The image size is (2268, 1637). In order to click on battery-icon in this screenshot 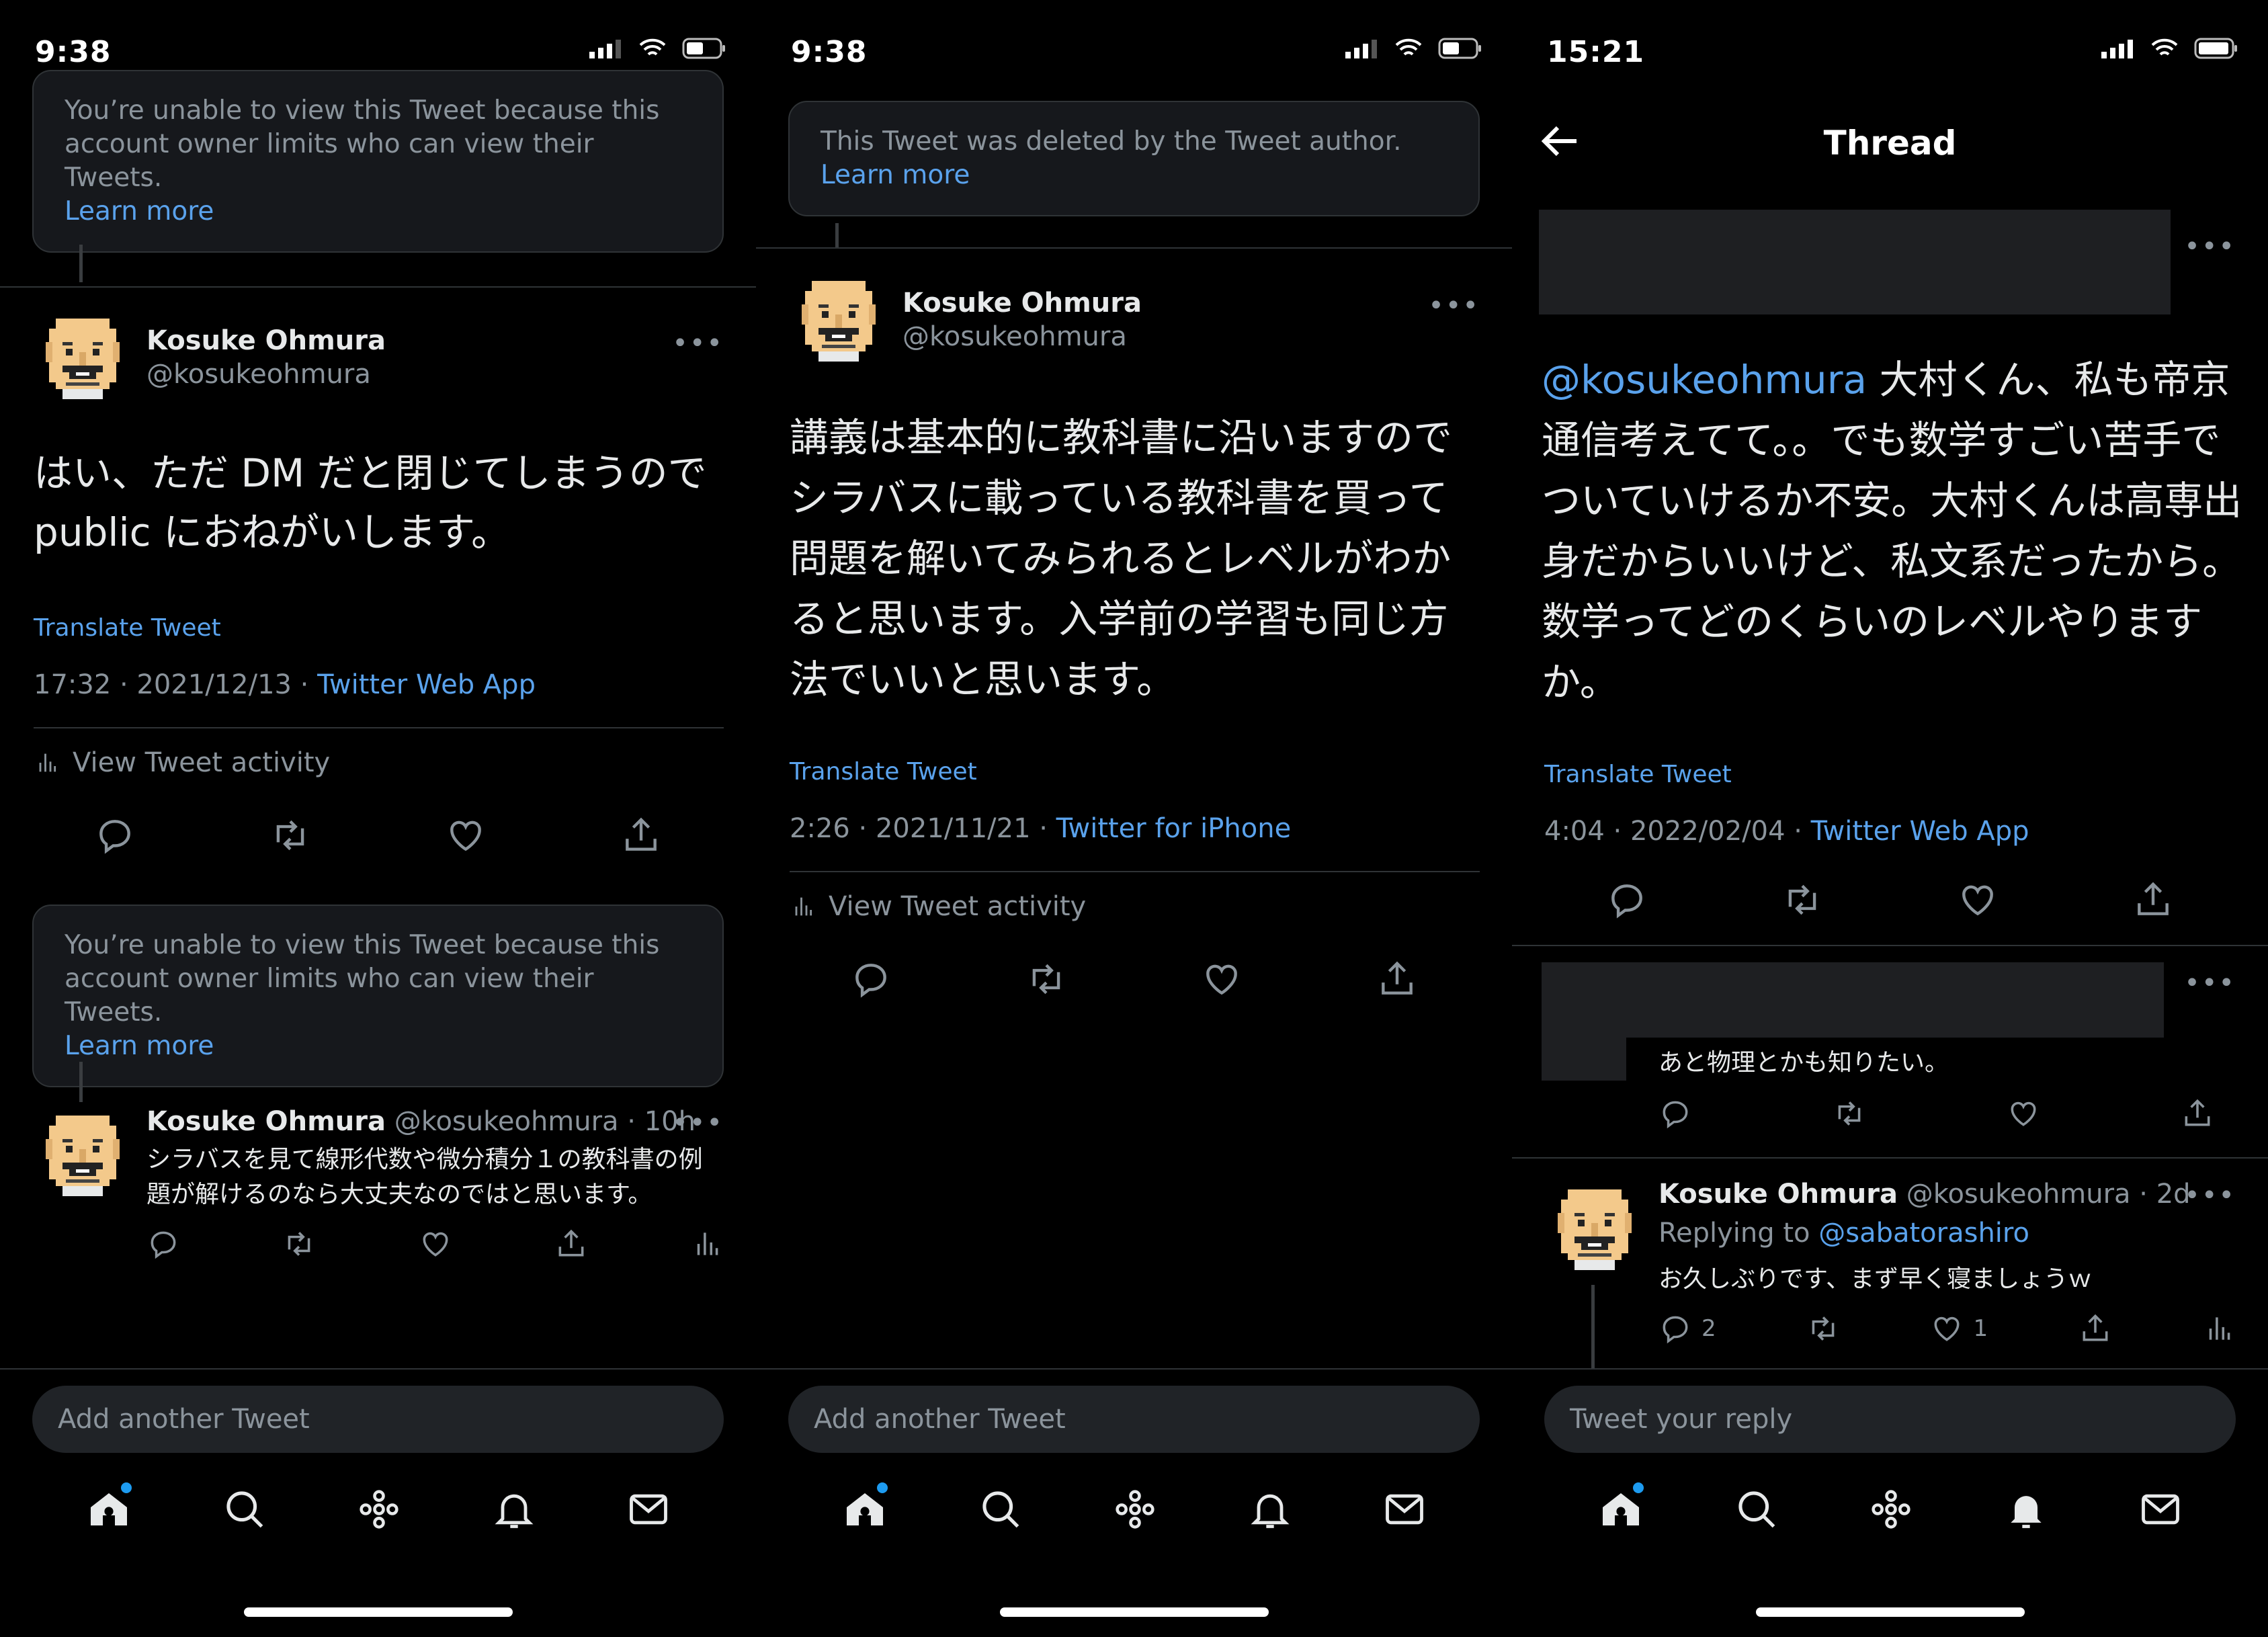, I will do `click(1459, 48)`.